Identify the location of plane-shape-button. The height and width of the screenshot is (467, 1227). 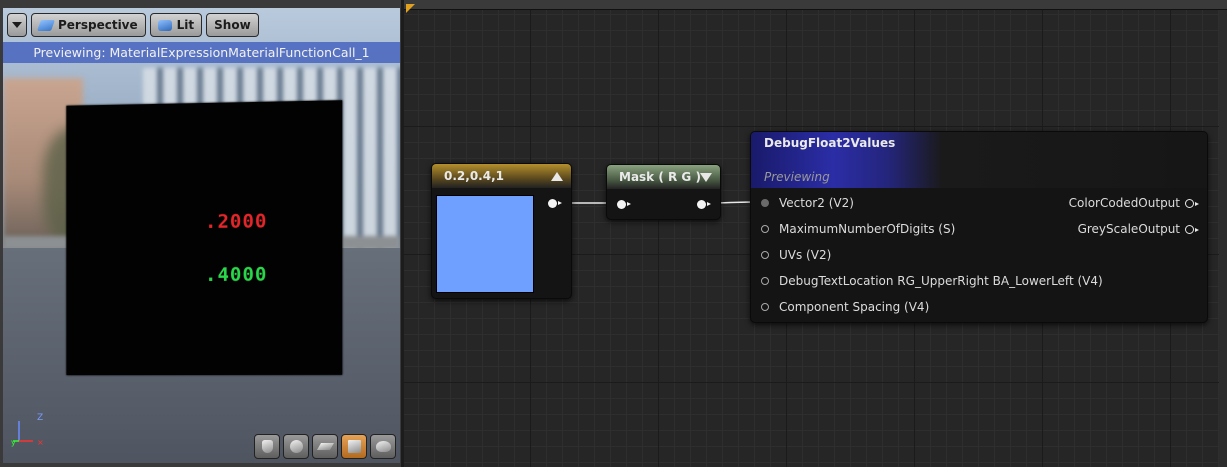
(325, 446).